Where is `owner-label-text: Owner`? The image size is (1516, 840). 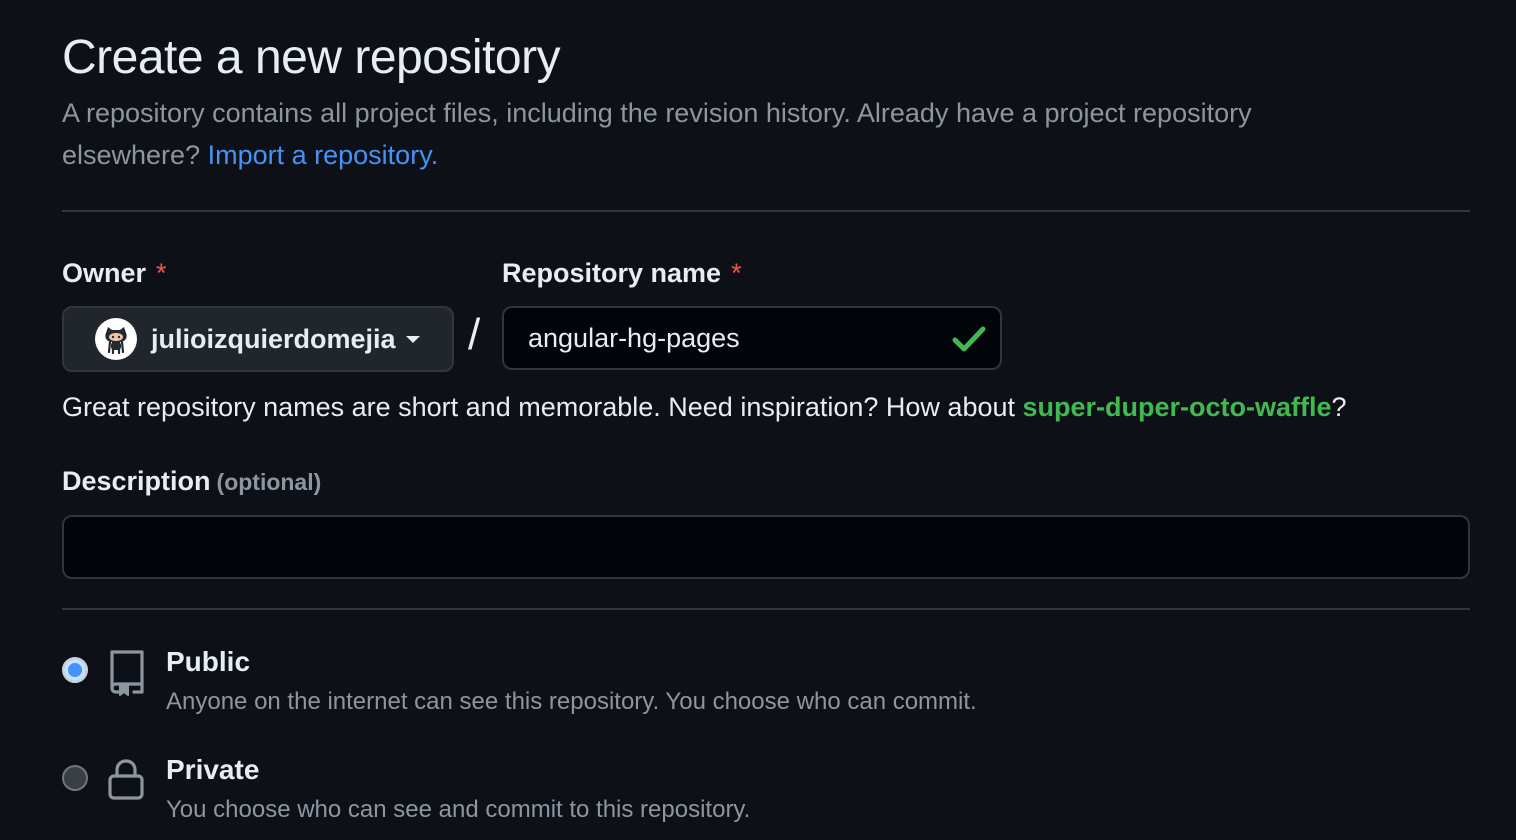
owner-label-text: Owner is located at coordinates (104, 273).